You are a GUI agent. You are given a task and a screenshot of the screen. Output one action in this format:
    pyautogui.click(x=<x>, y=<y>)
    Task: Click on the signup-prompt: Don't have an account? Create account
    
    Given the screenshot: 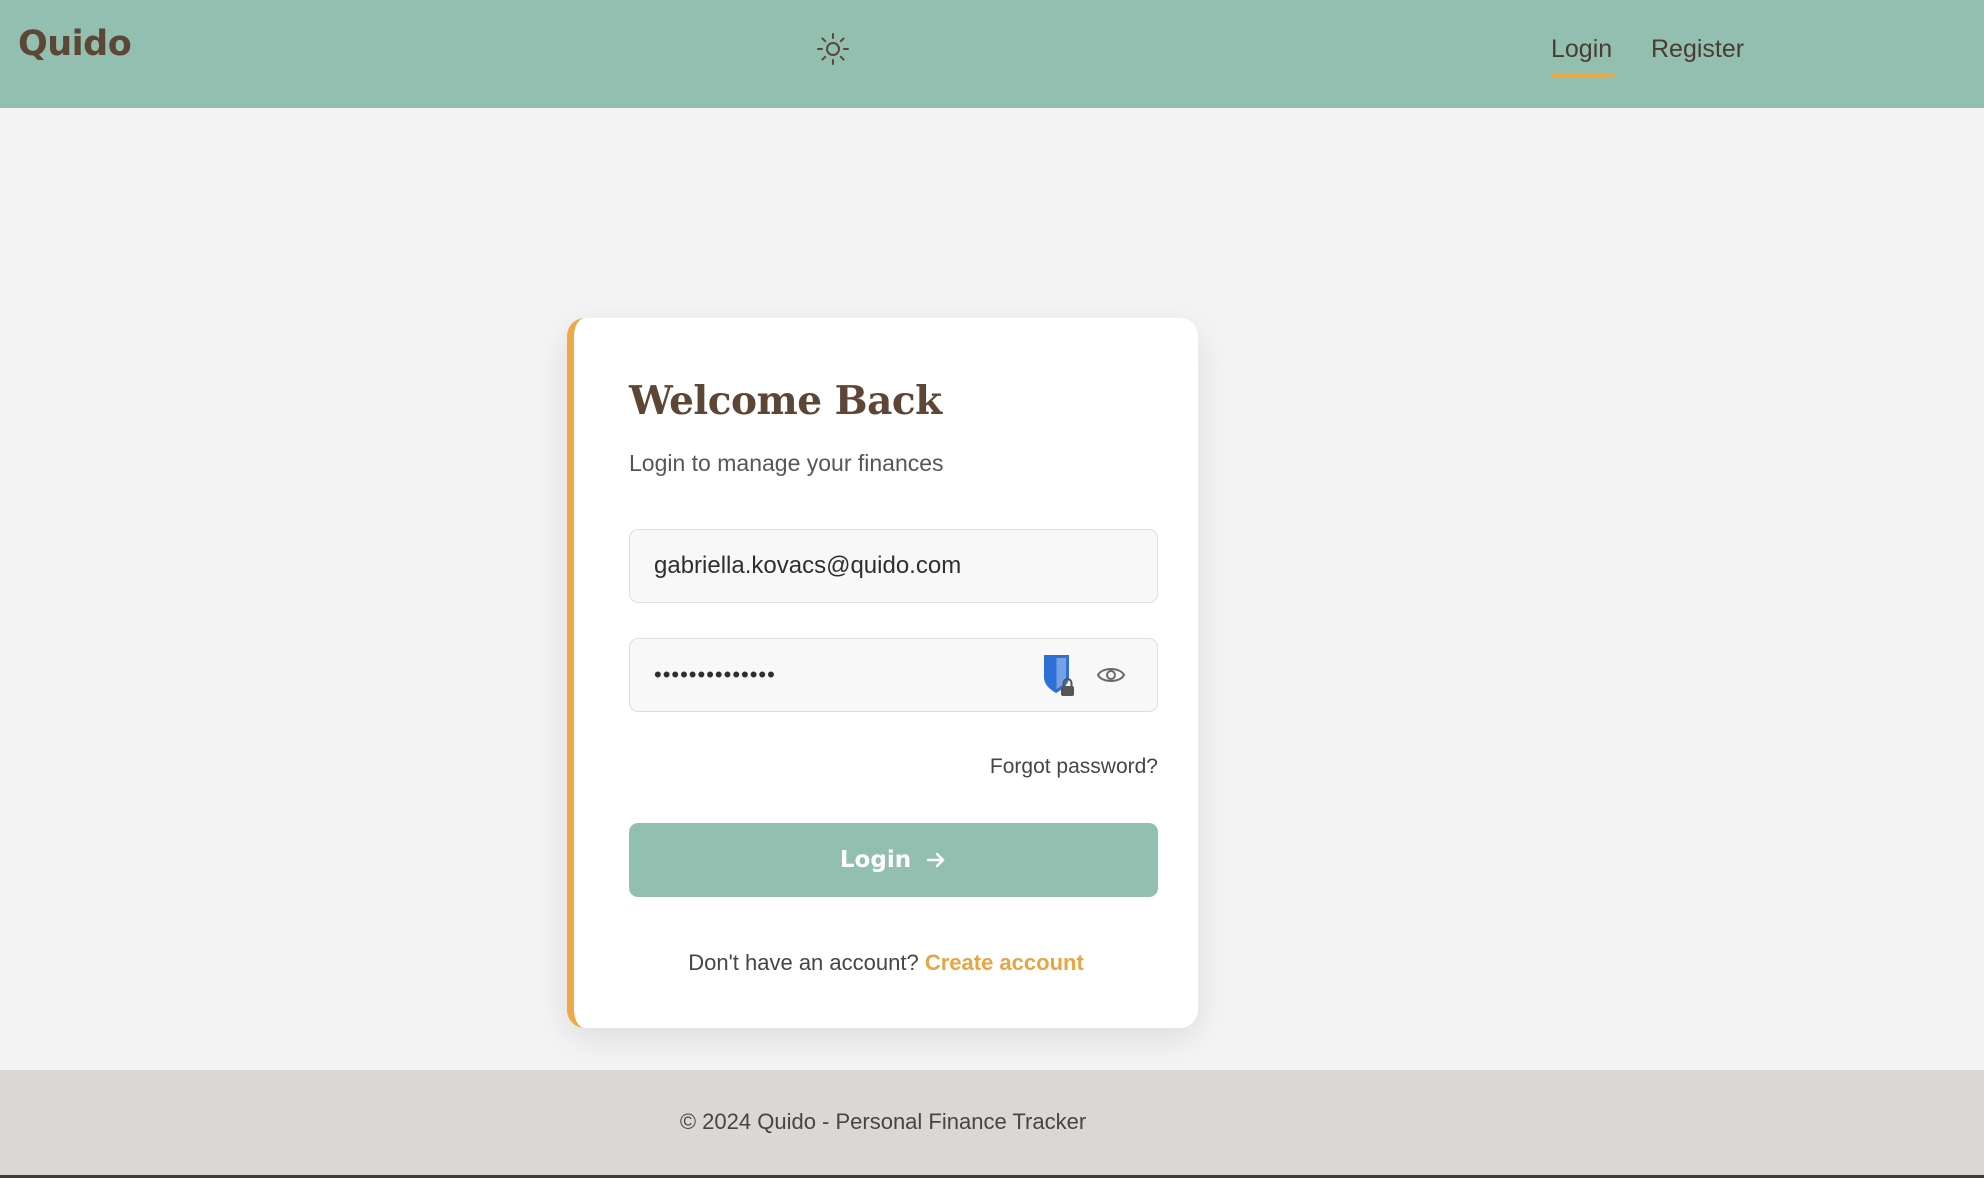 What is the action you would take?
    pyautogui.click(x=886, y=963)
    